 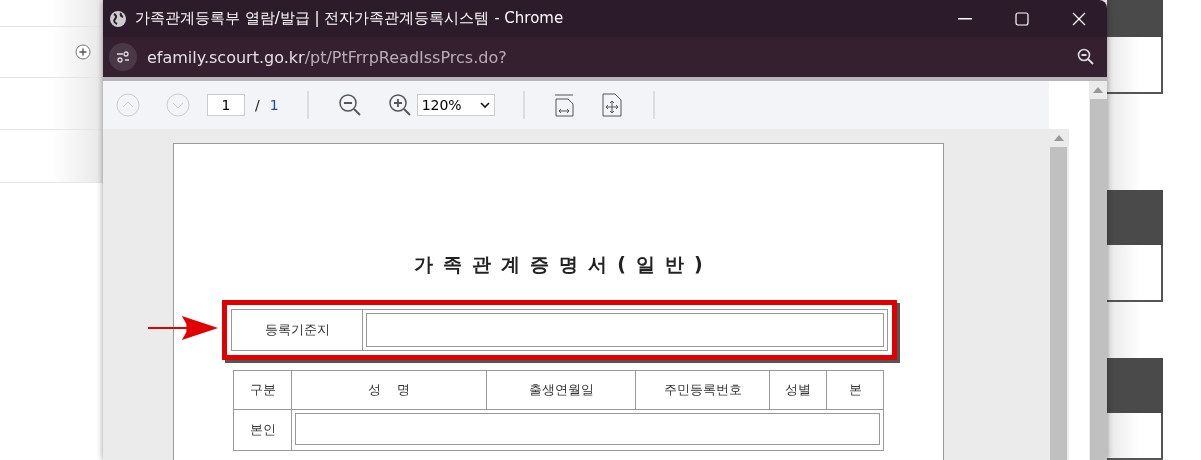 I want to click on fit-page-icon, so click(x=611, y=105).